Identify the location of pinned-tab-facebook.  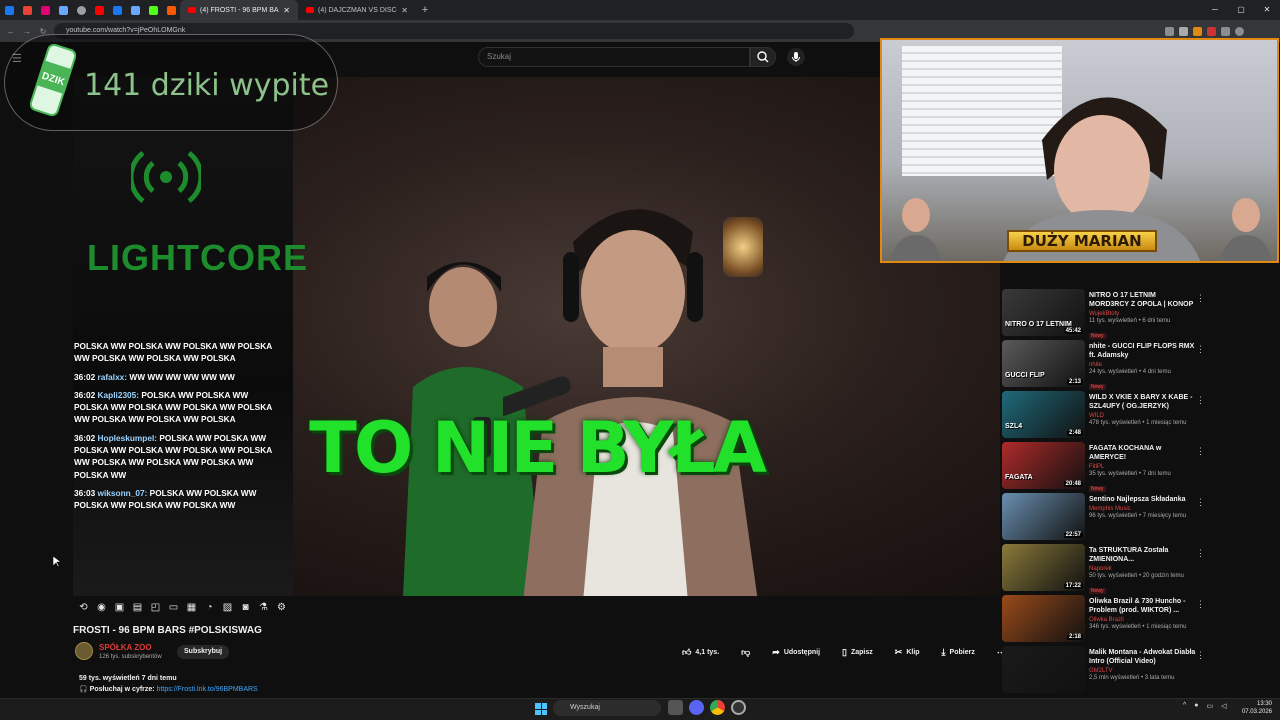
(9, 10).